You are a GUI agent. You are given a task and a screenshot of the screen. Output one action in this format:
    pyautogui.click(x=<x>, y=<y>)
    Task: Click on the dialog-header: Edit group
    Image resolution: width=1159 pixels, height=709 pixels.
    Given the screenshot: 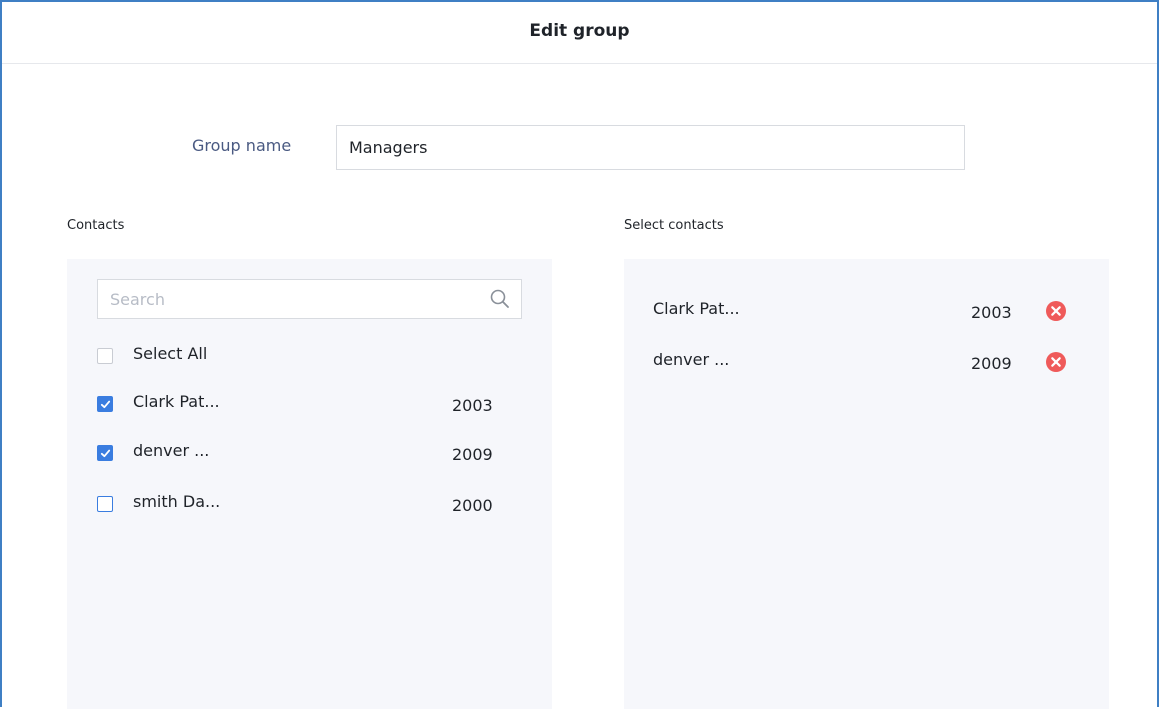 What is the action you would take?
    pyautogui.click(x=579, y=33)
    